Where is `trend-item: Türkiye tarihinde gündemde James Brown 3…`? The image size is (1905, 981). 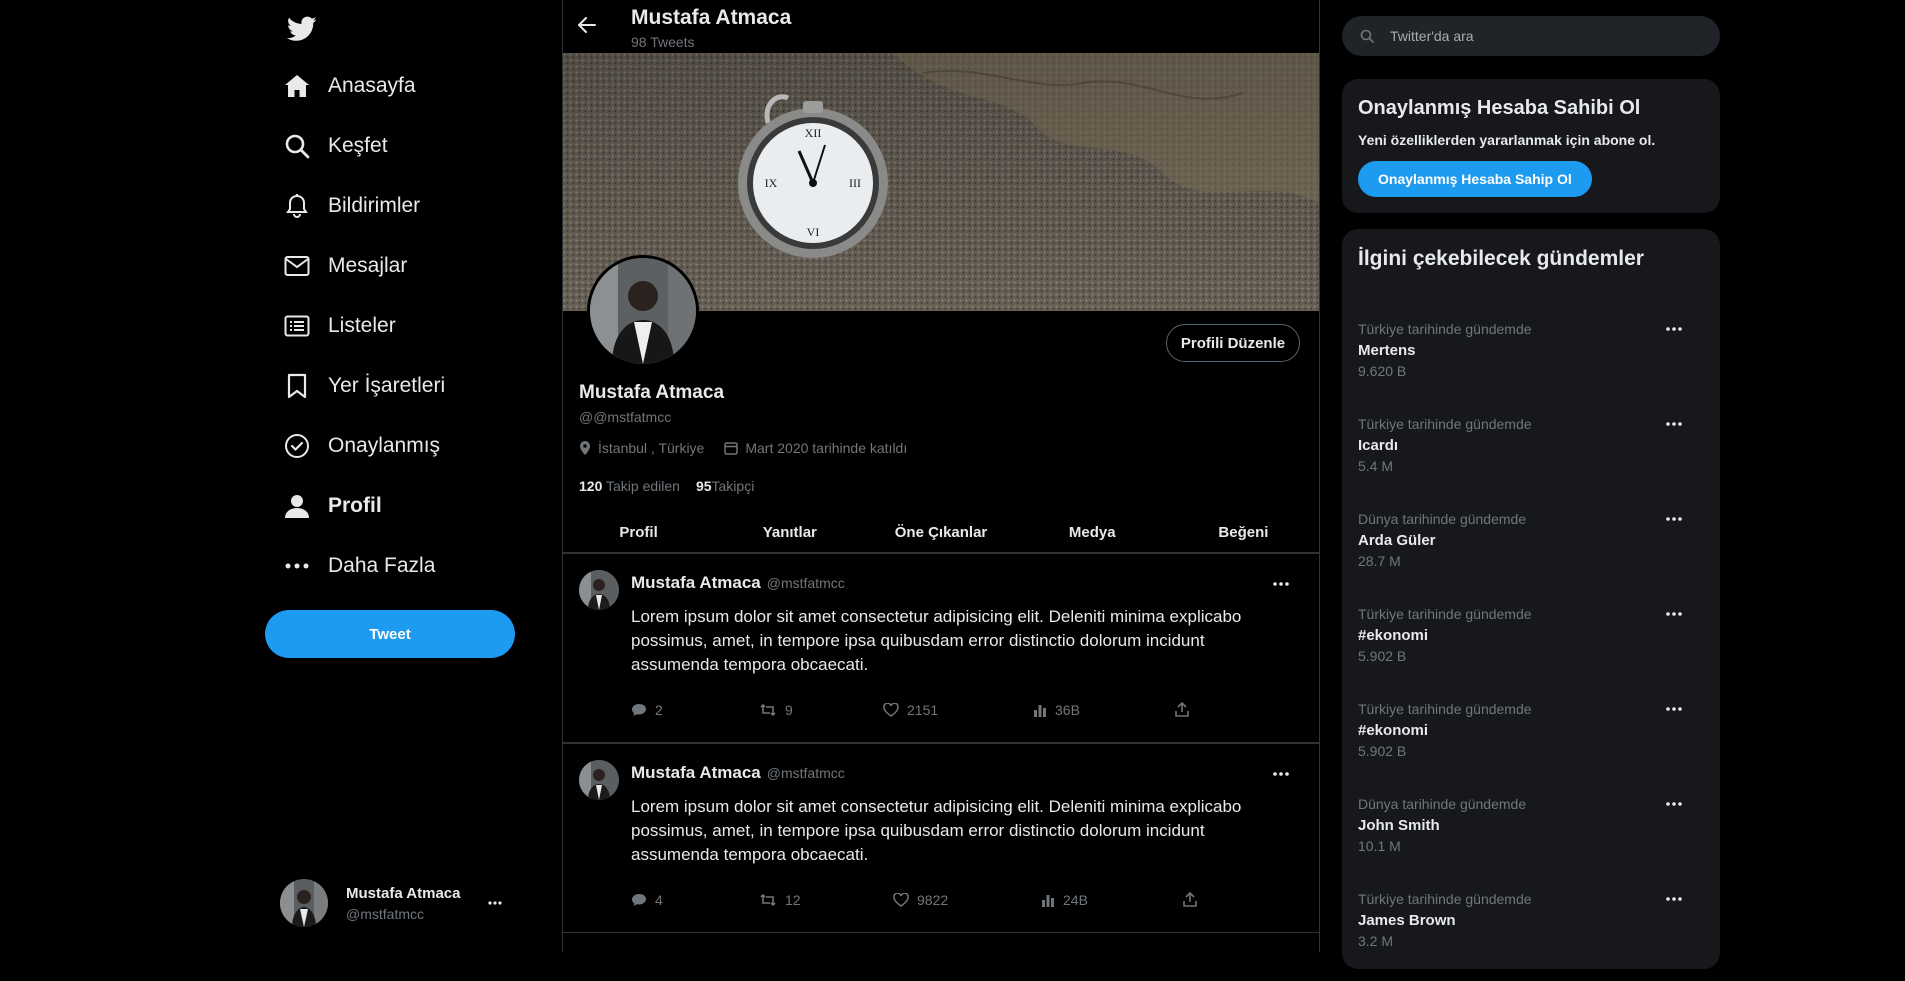
trend-item: Türkiye tarihinde gündemde James Brown 3… is located at coordinates (1531, 936).